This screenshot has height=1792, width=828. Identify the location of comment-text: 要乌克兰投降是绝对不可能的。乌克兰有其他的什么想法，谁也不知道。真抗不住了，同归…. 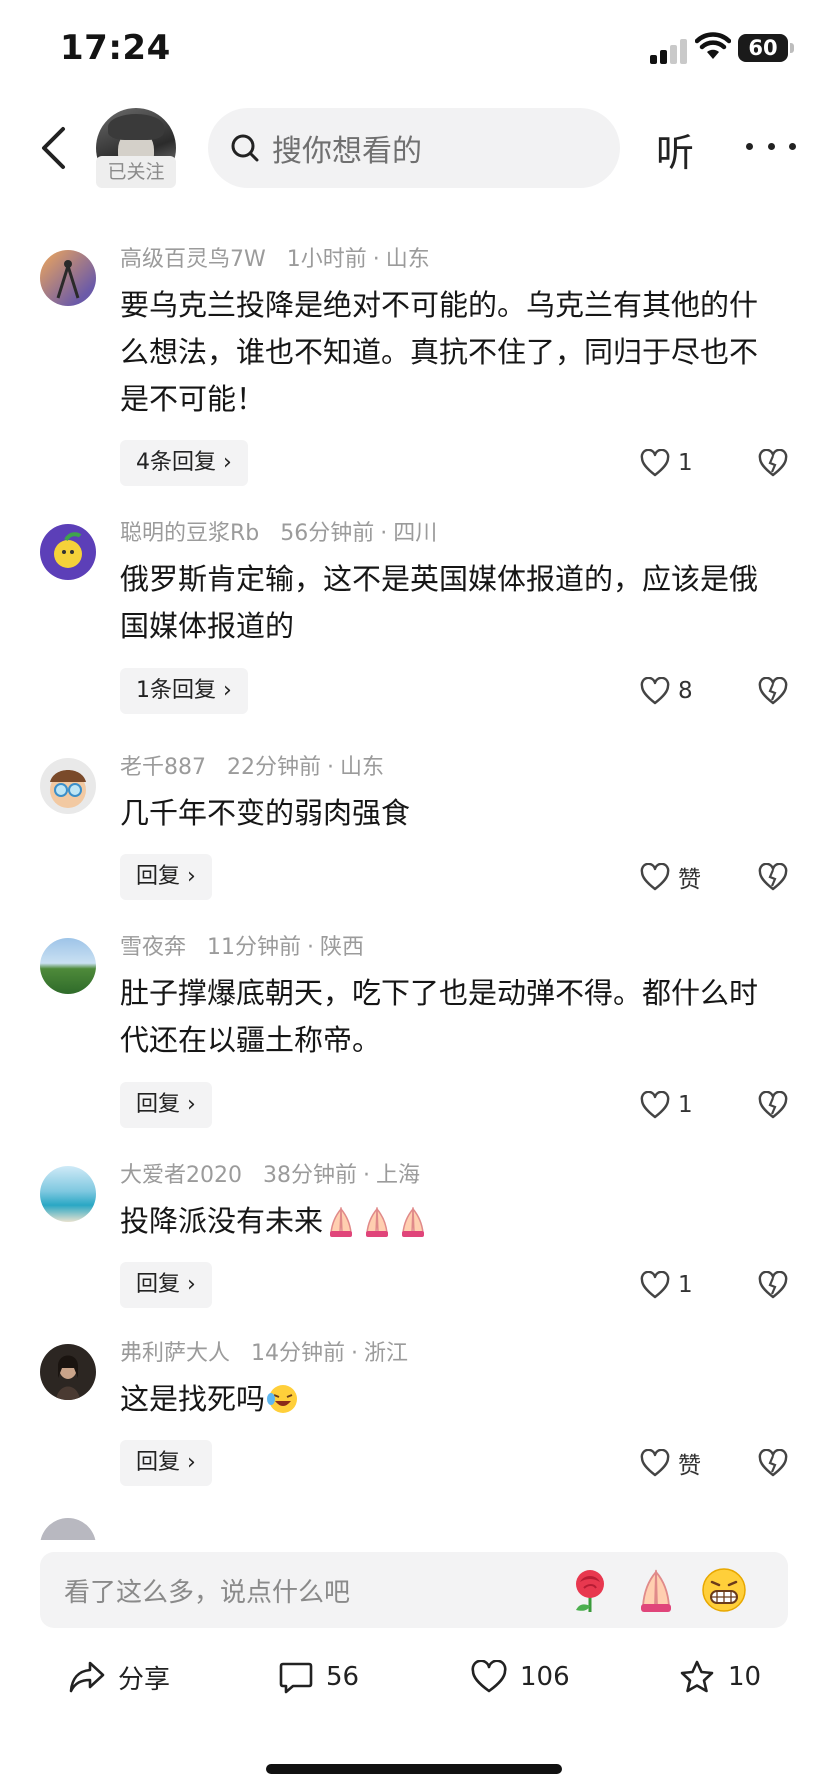
(439, 352).